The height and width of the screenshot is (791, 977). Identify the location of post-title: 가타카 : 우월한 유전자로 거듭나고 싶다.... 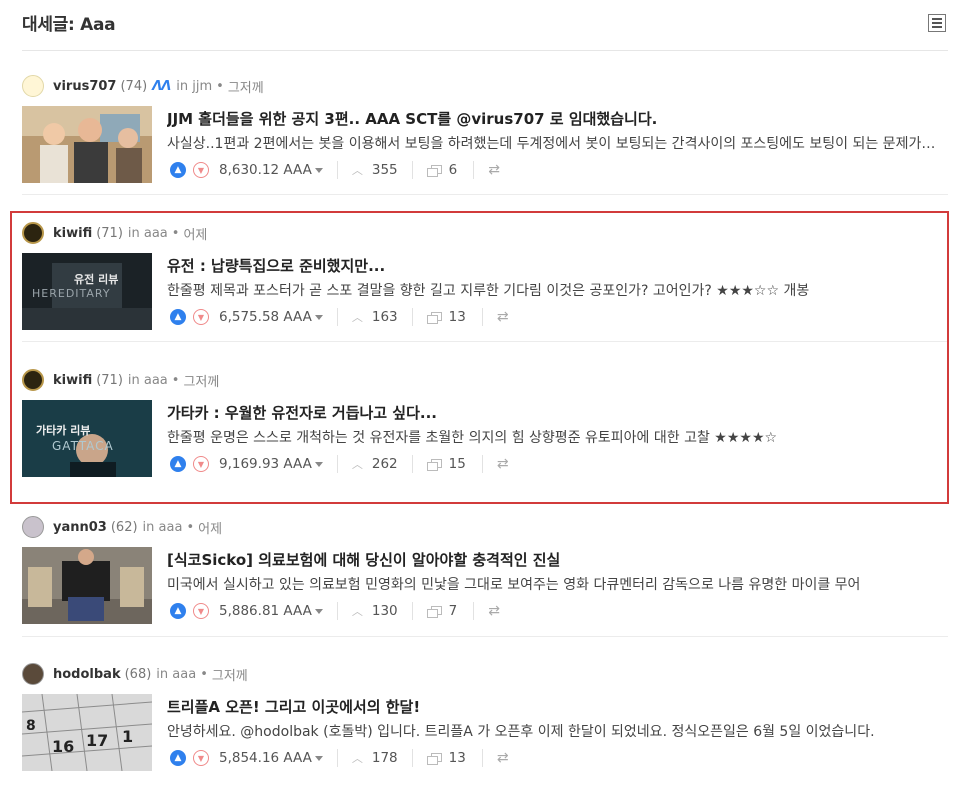
(557, 412).